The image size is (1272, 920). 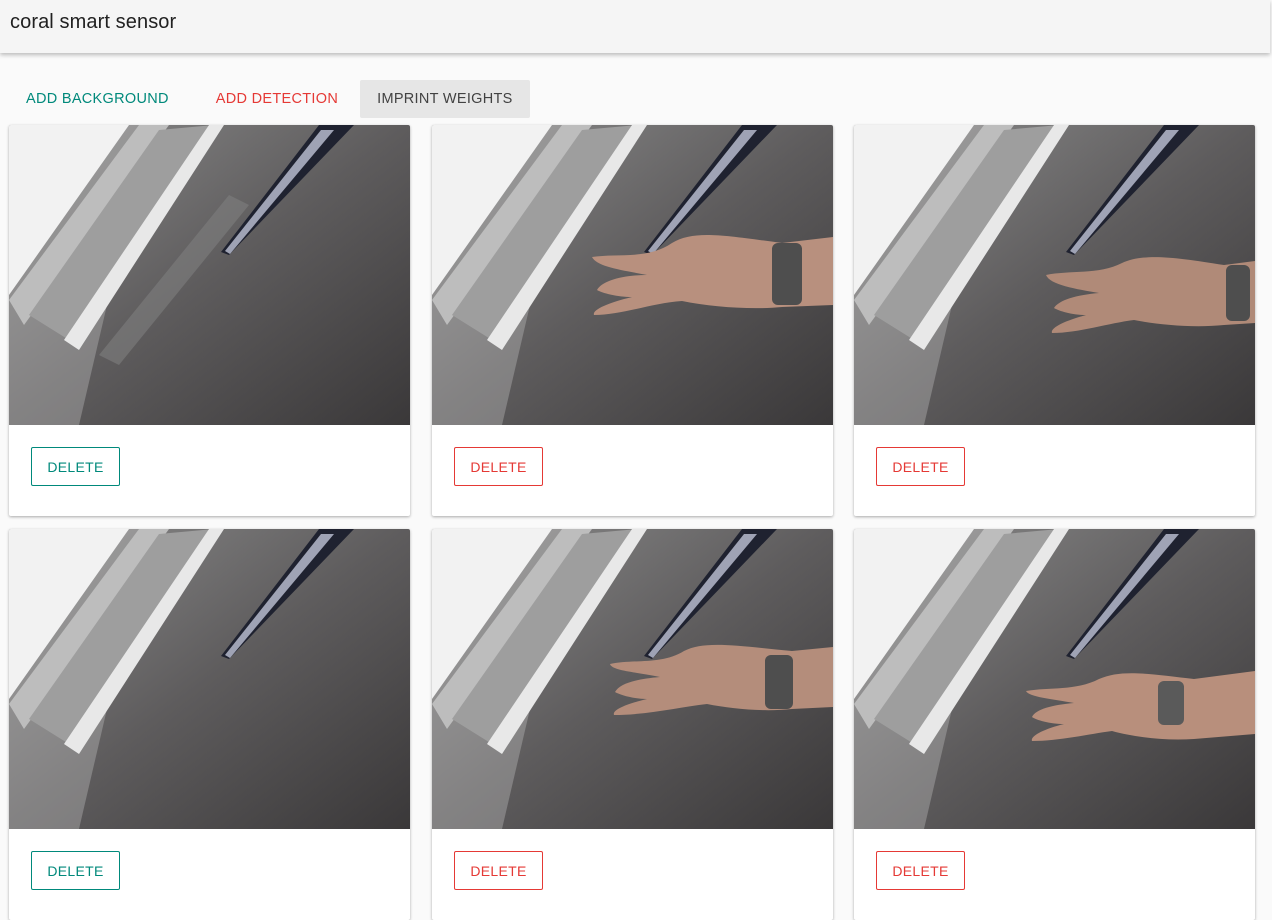 What do you see at coordinates (97, 99) in the screenshot?
I see `add-background-button: ADD BACKGROUND` at bounding box center [97, 99].